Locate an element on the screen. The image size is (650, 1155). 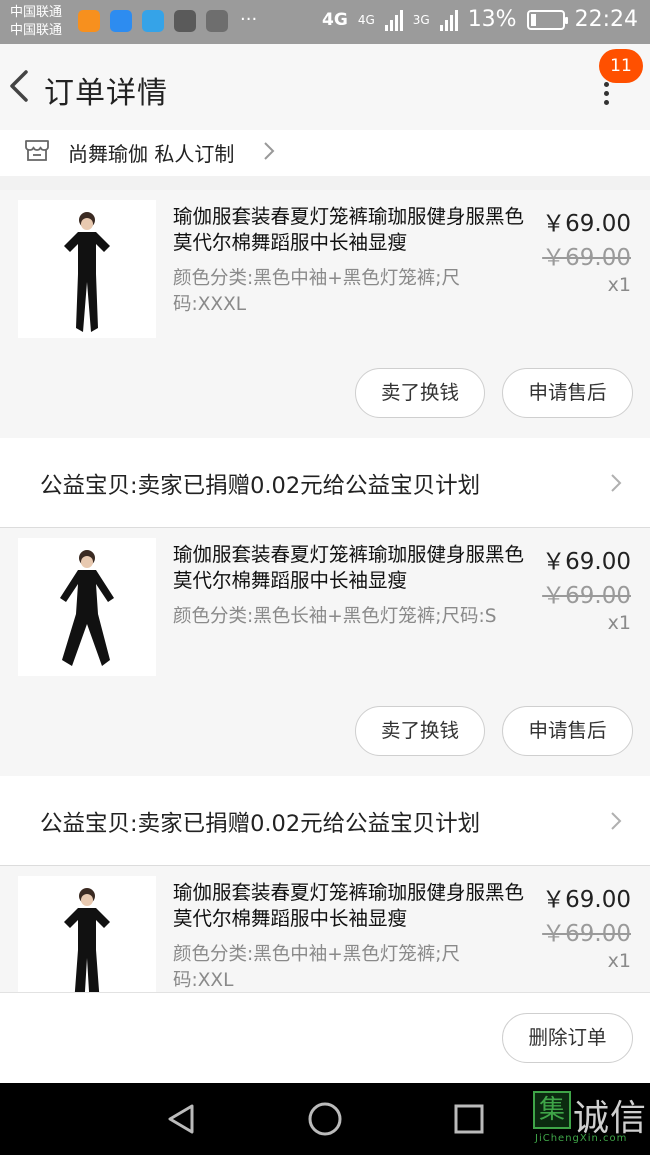
status-right: 4G 4G 3G 13% 22:24 is located at coordinates (480, 19).